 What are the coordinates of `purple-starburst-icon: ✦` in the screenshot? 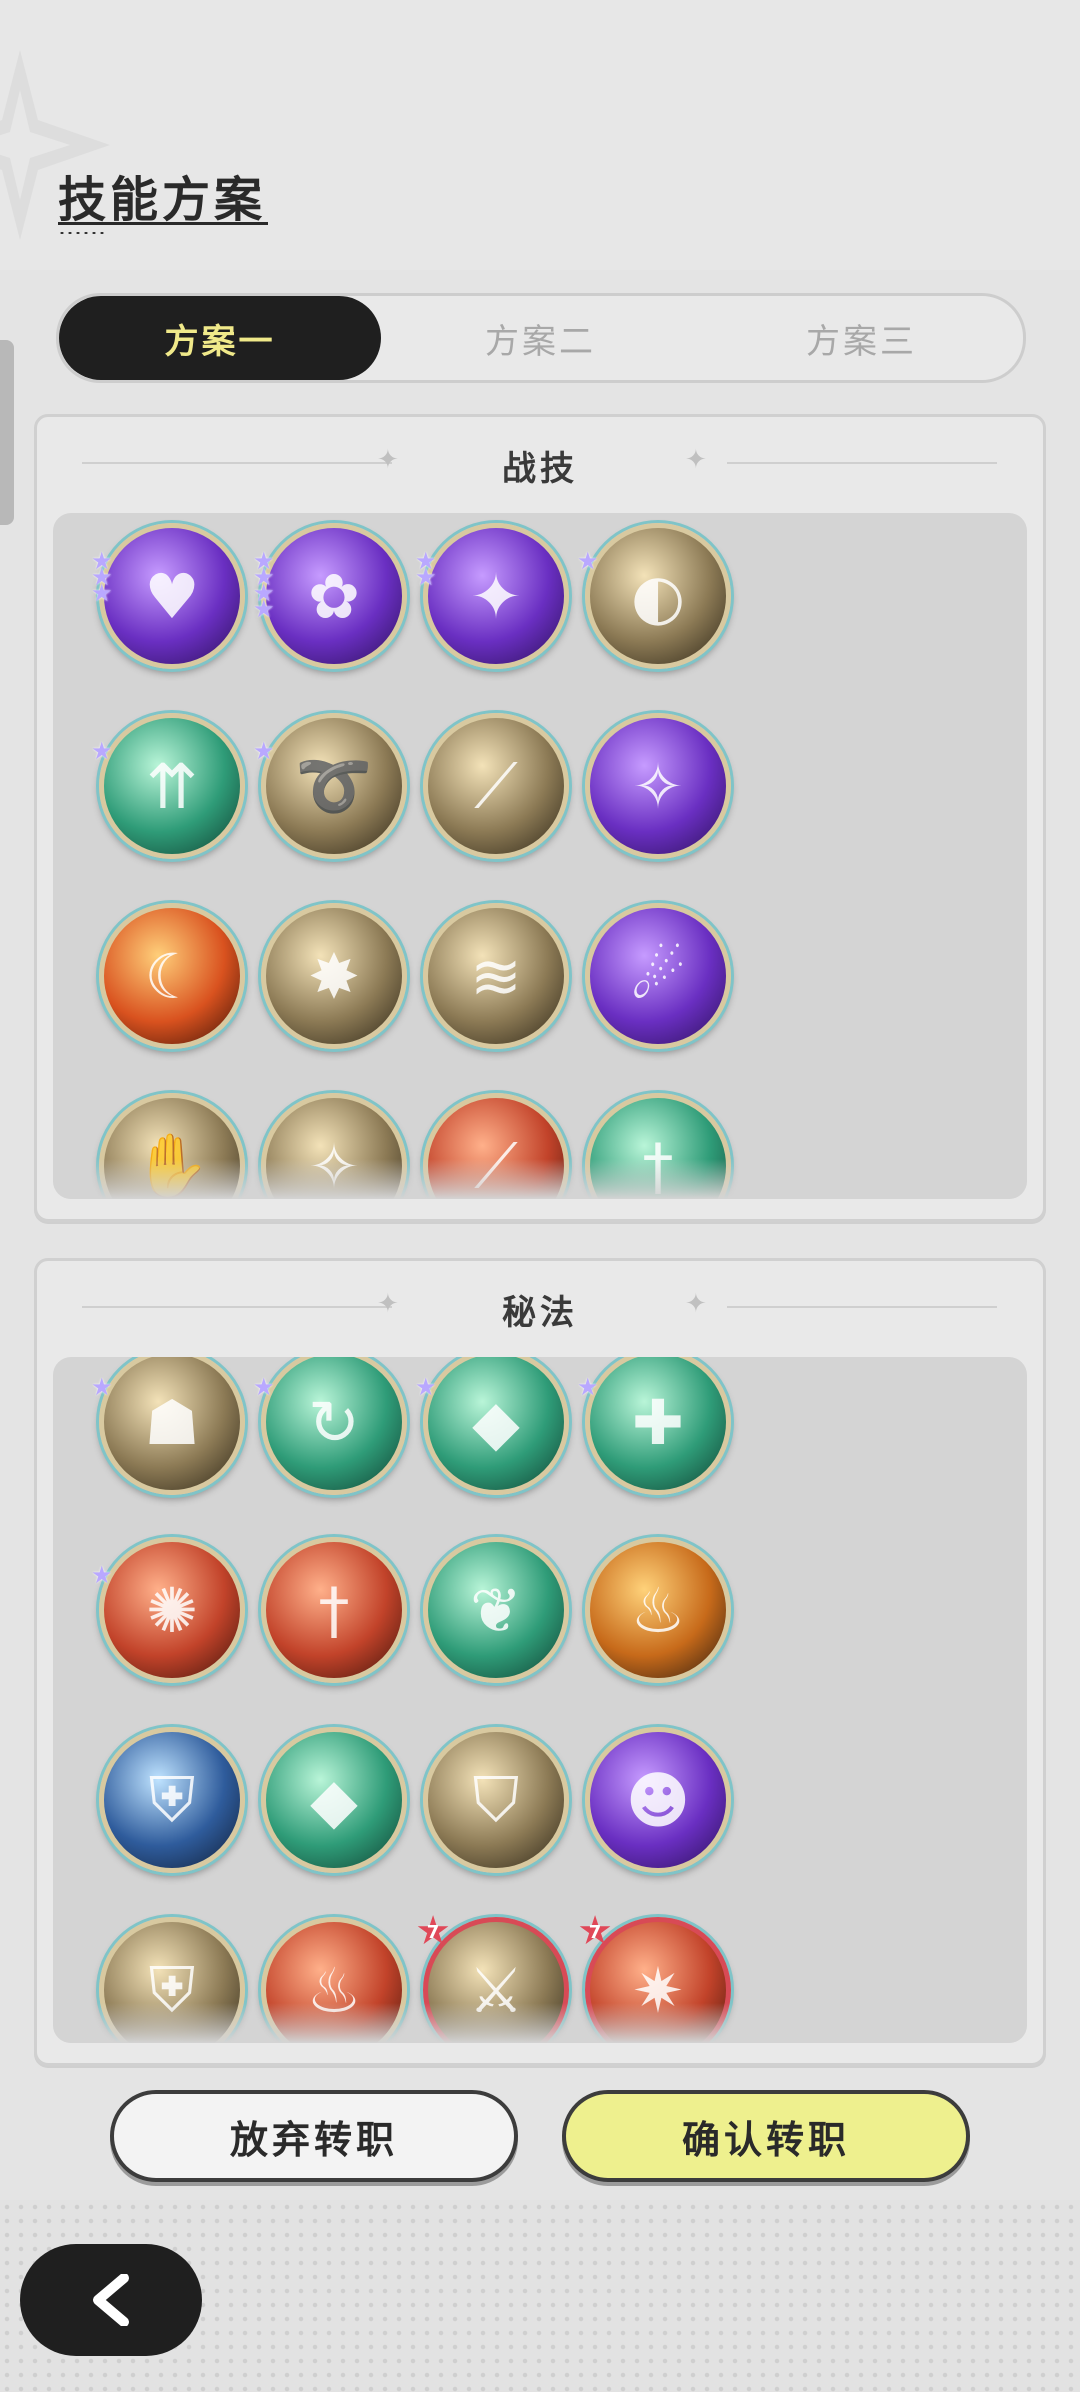 It's located at (496, 596).